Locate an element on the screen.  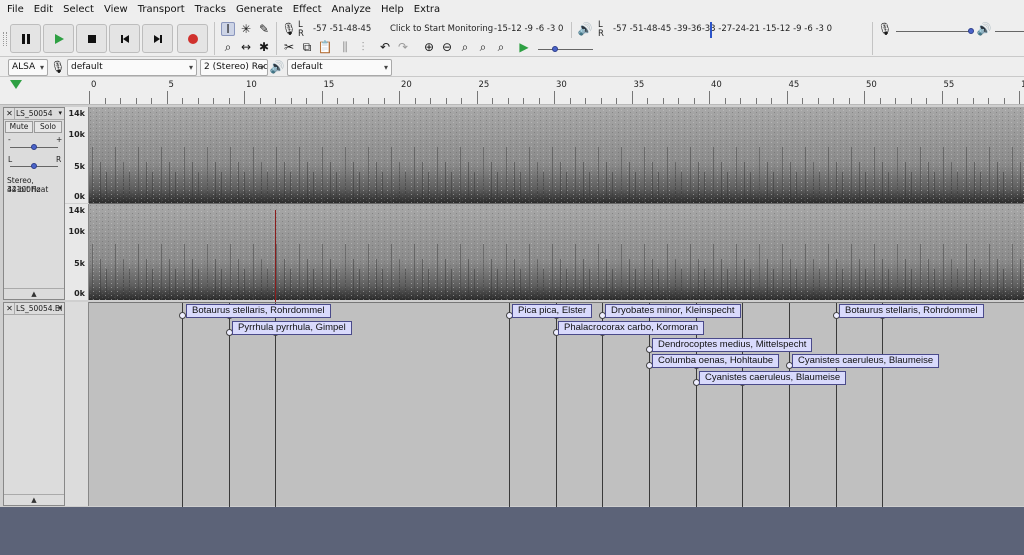
label-pica: Pica pica, Elster is located at coordinates (552, 311).